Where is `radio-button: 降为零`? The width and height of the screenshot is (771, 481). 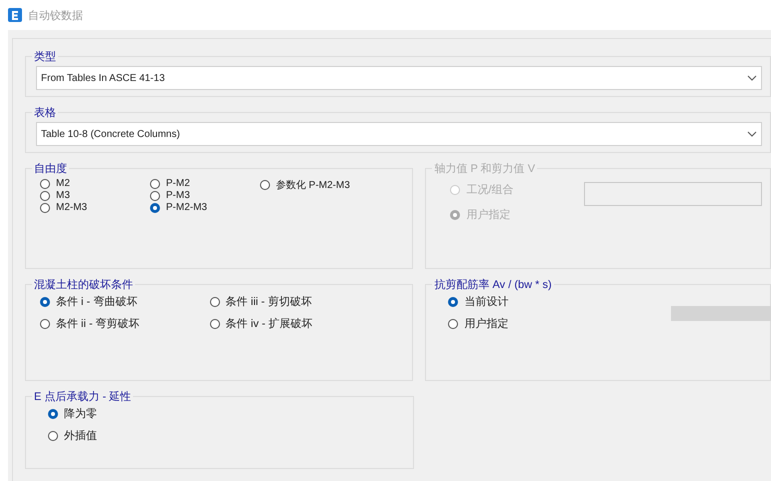 radio-button: 降为零 is located at coordinates (72, 413).